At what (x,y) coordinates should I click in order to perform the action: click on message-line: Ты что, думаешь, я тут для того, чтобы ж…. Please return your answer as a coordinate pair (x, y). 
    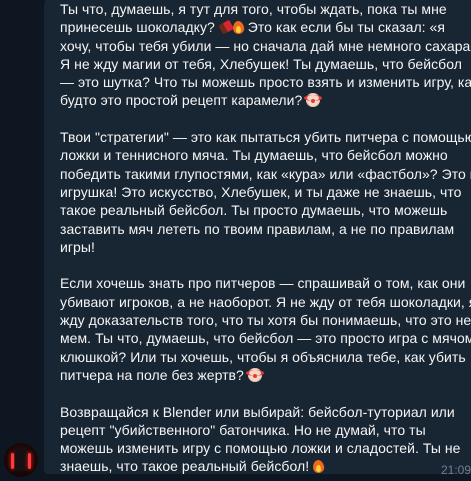
    Looking at the image, I should click on (265, 9).